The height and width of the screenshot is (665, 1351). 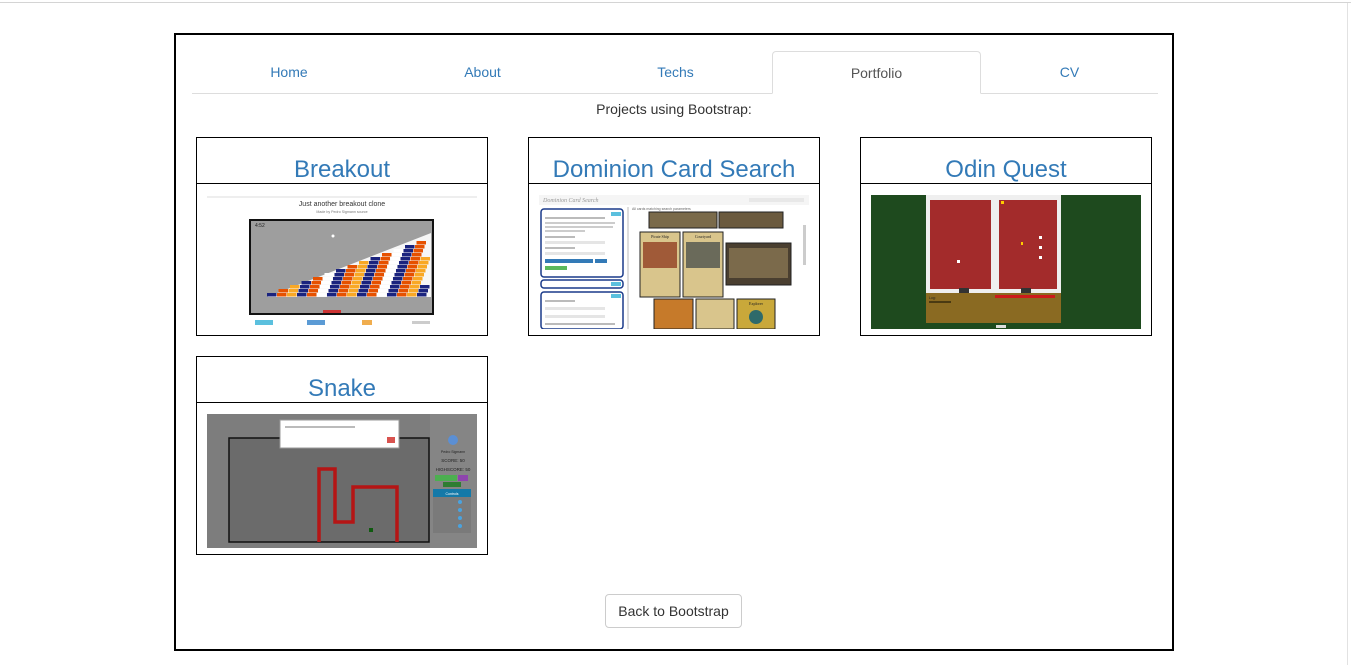 I want to click on breakout-thumb-score: 4:52, so click(x=260, y=226).